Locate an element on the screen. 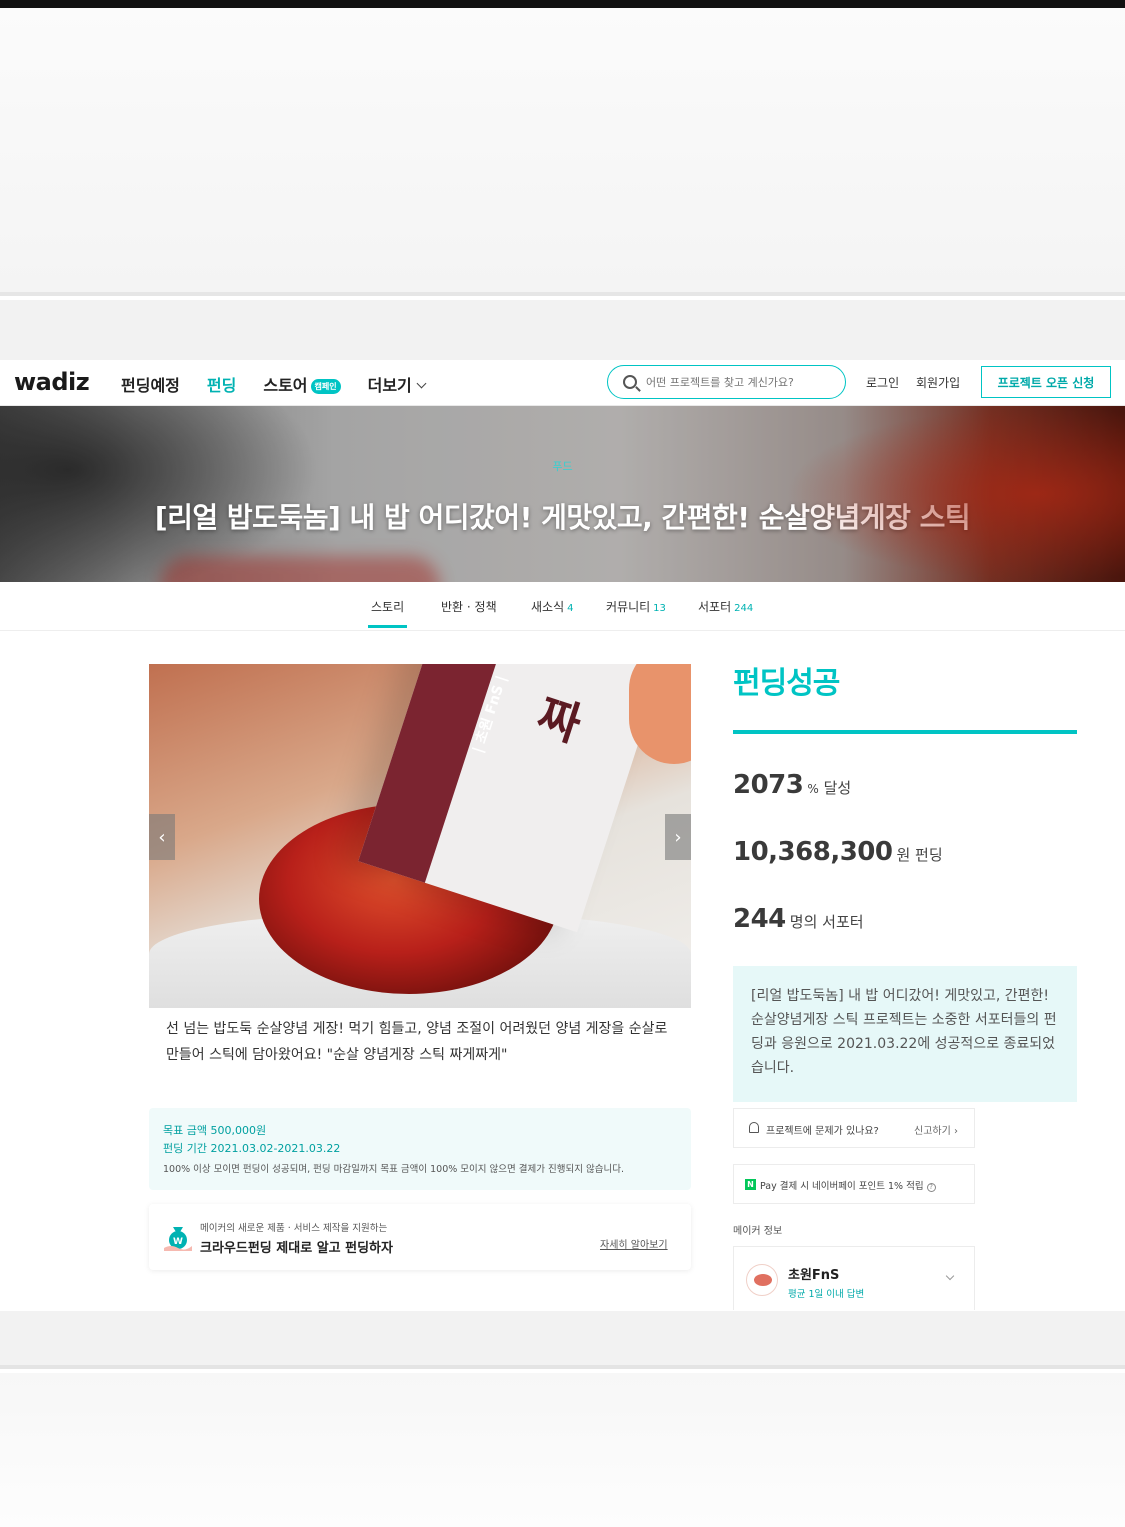 This screenshot has height=1527, width=1125. tab-story-label: 스토리 is located at coordinates (388, 607).